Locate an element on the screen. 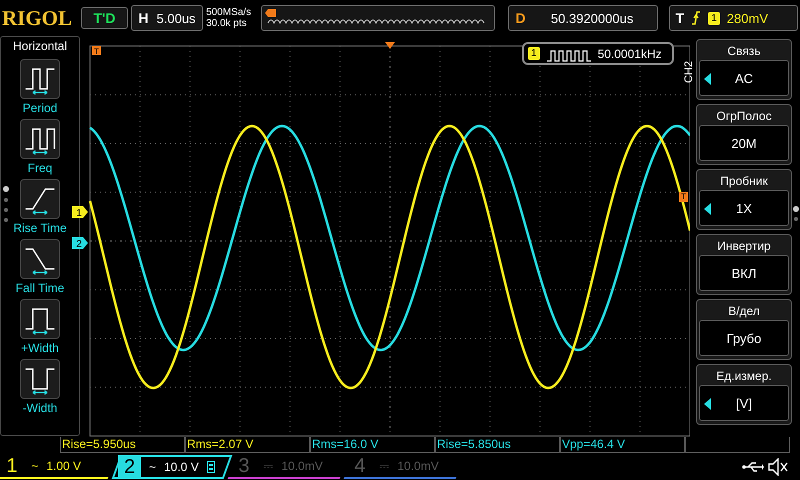  menu-title: Ед.измер. is located at coordinates (744, 376).